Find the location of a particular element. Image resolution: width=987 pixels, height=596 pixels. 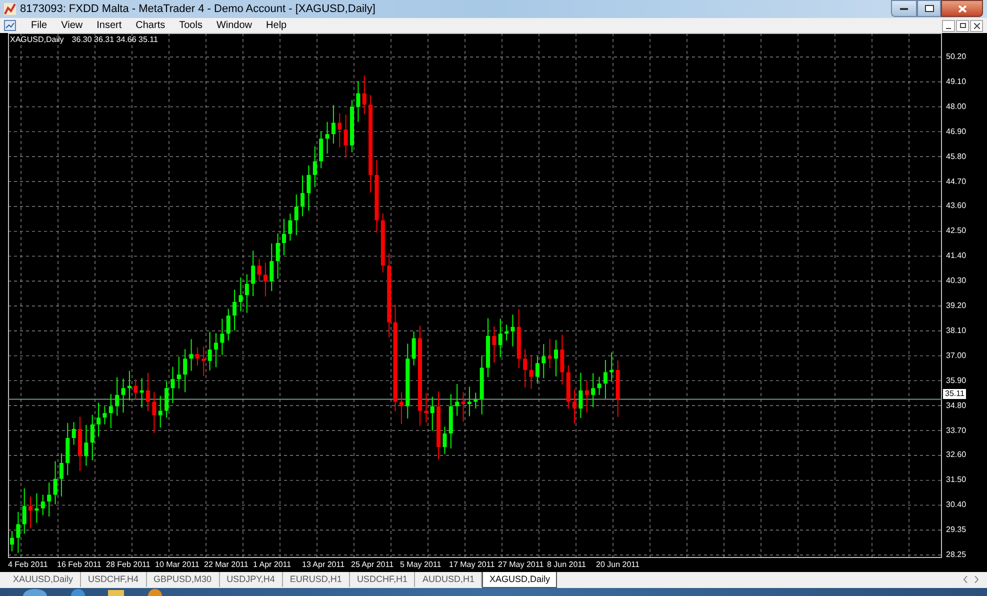

price-label: 37.00 is located at coordinates (956, 356).